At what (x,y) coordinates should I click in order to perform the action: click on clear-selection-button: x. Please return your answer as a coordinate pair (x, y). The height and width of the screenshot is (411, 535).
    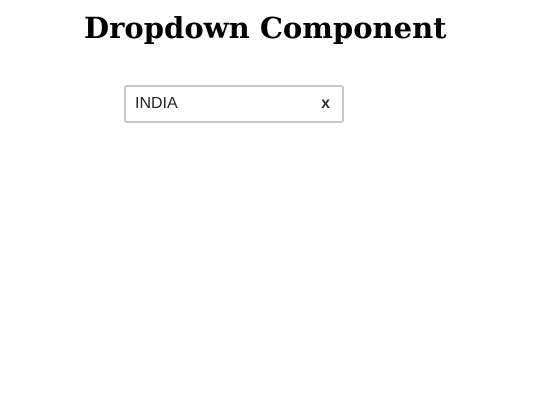
    Looking at the image, I should click on (325, 104).